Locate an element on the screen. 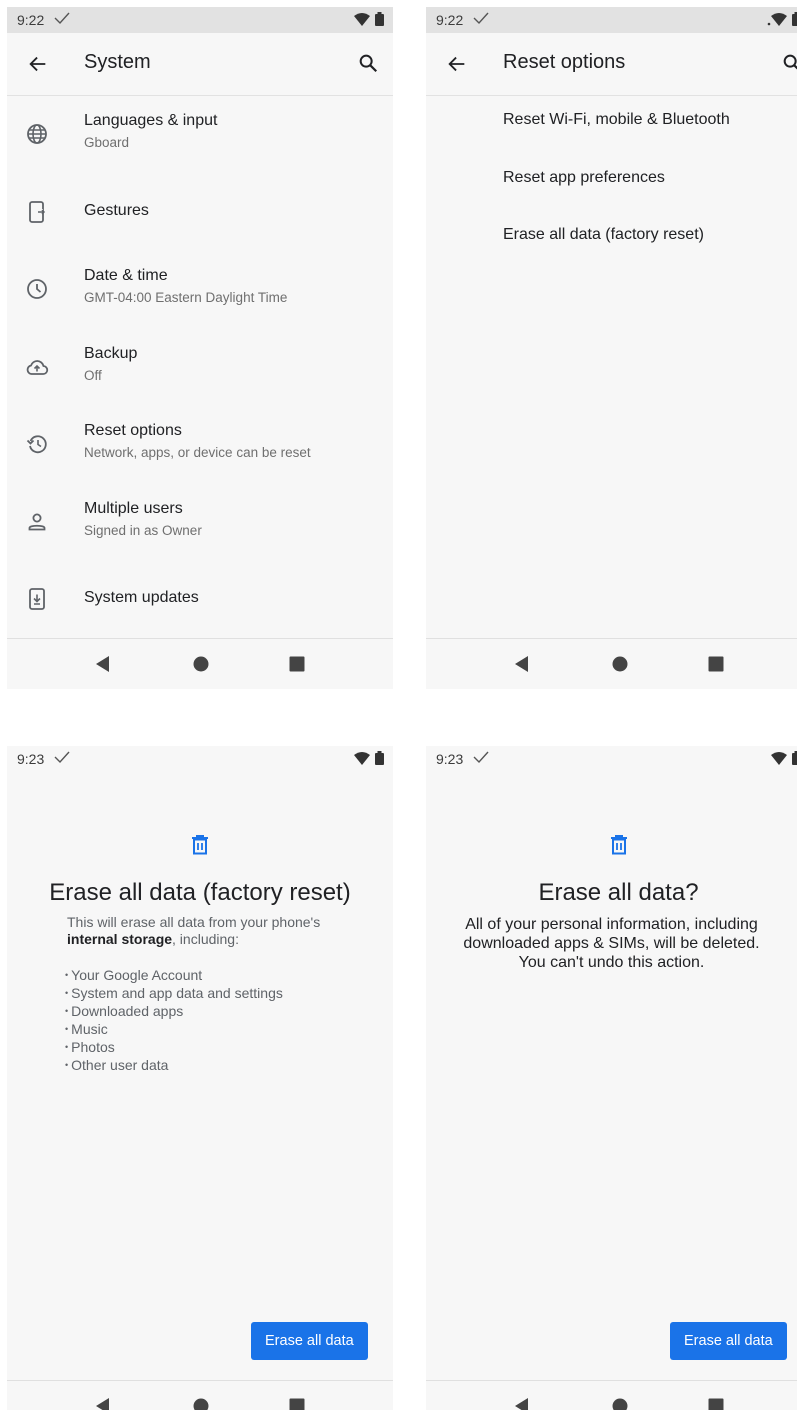 This screenshot has height=1410, width=797. settings-item-backup: Backup Off is located at coordinates (200, 368).